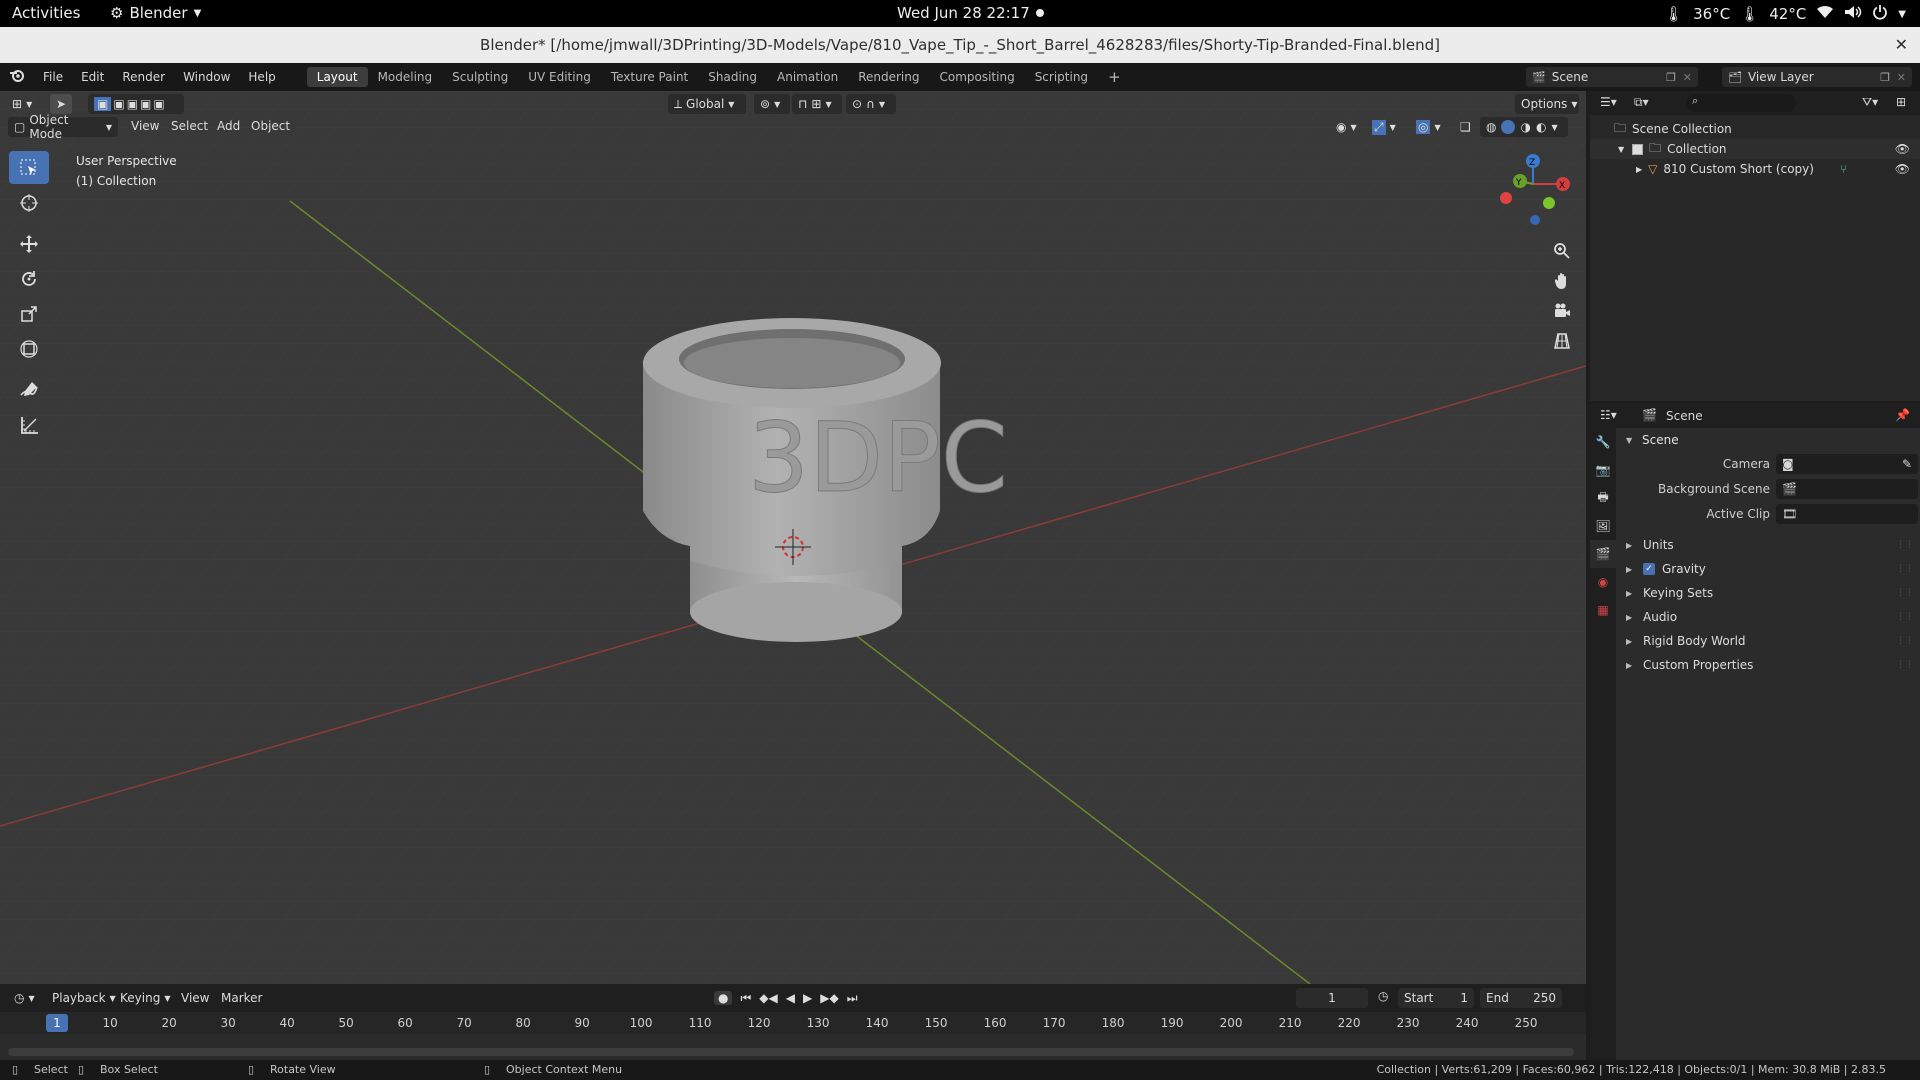 The width and height of the screenshot is (1920, 1080). What do you see at coordinates (92, 77) in the screenshot?
I see `menu-edit: Edit` at bounding box center [92, 77].